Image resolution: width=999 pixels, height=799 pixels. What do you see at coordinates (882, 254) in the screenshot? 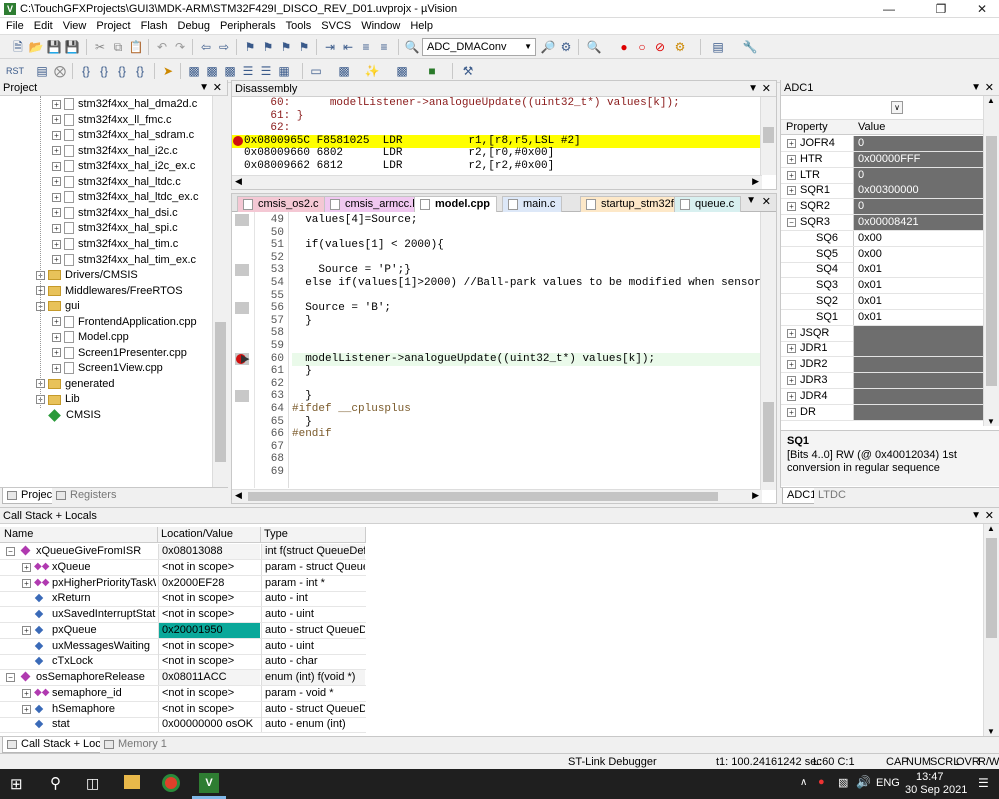
I see `register-row: SQ5 0x00` at bounding box center [882, 254].